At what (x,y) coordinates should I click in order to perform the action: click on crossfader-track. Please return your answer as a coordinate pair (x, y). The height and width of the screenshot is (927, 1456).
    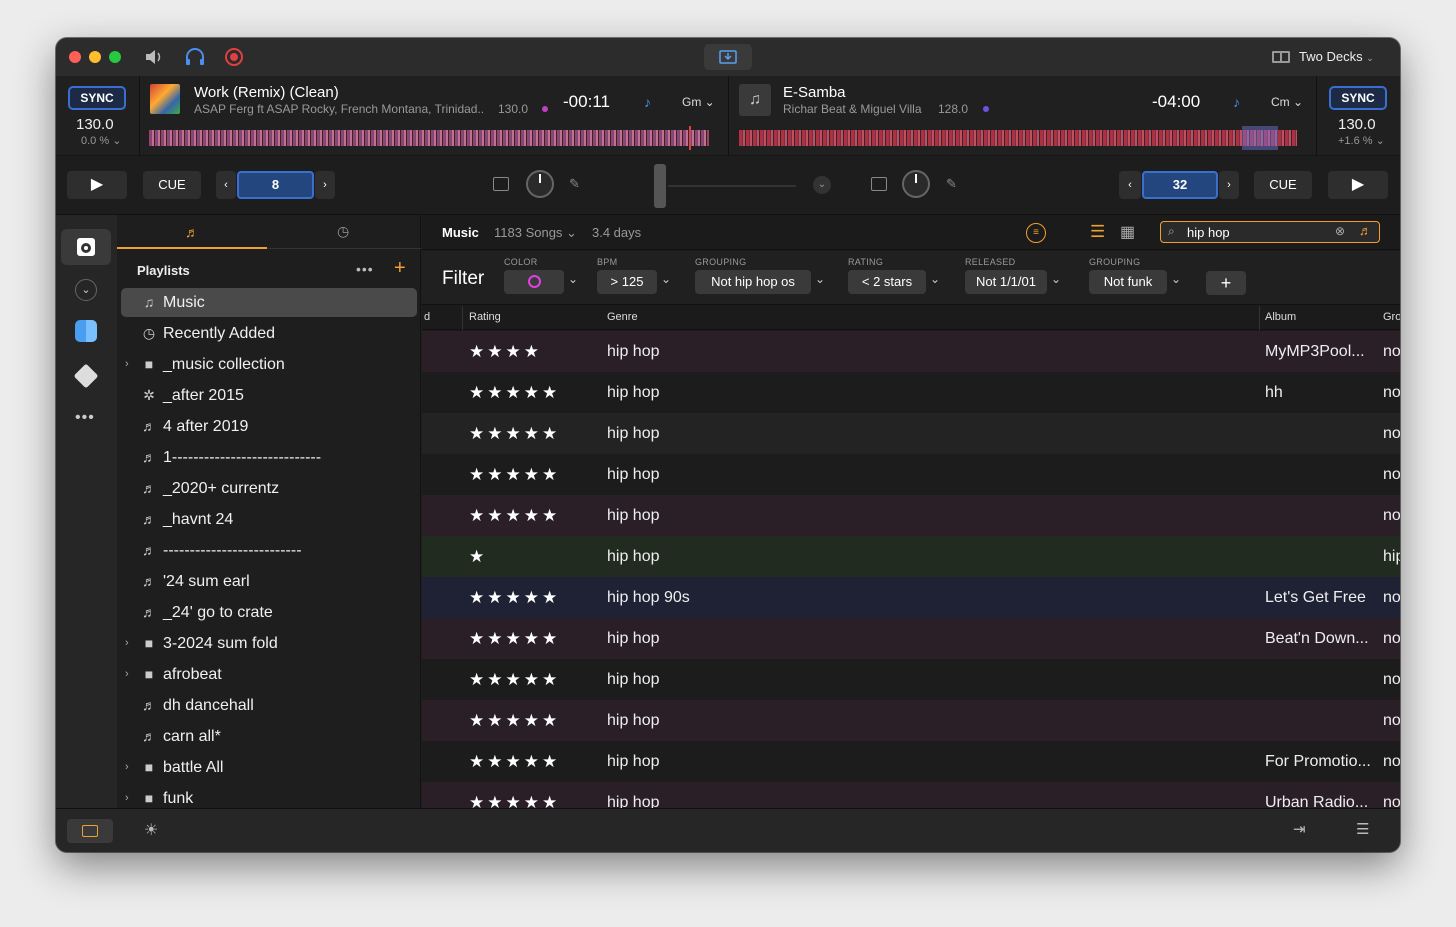
    Looking at the image, I should click on (732, 186).